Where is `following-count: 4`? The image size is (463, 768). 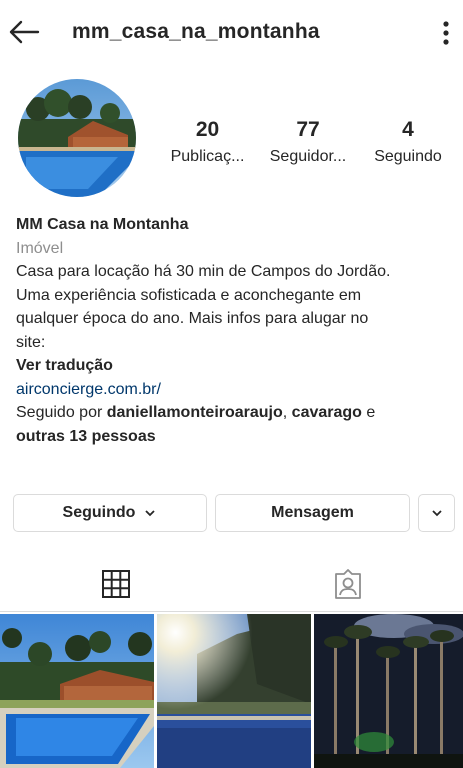 following-count: 4 is located at coordinates (408, 129).